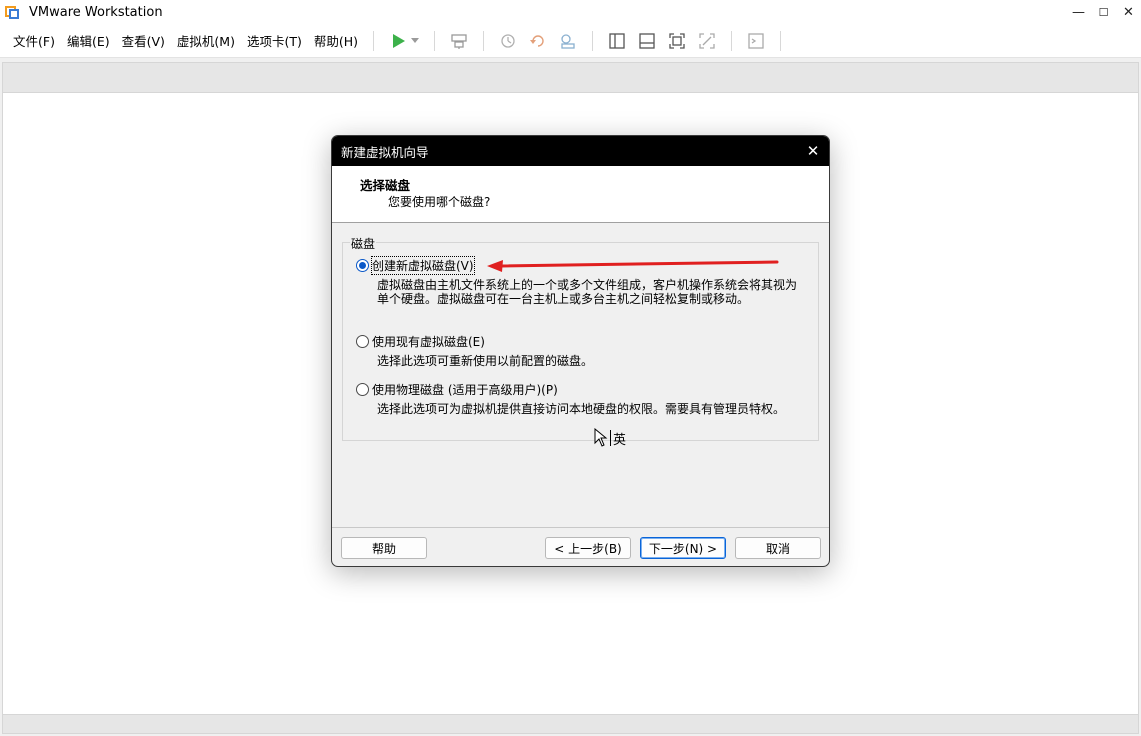 The image size is (1141, 736). What do you see at coordinates (756, 41) in the screenshot?
I see `console-icon` at bounding box center [756, 41].